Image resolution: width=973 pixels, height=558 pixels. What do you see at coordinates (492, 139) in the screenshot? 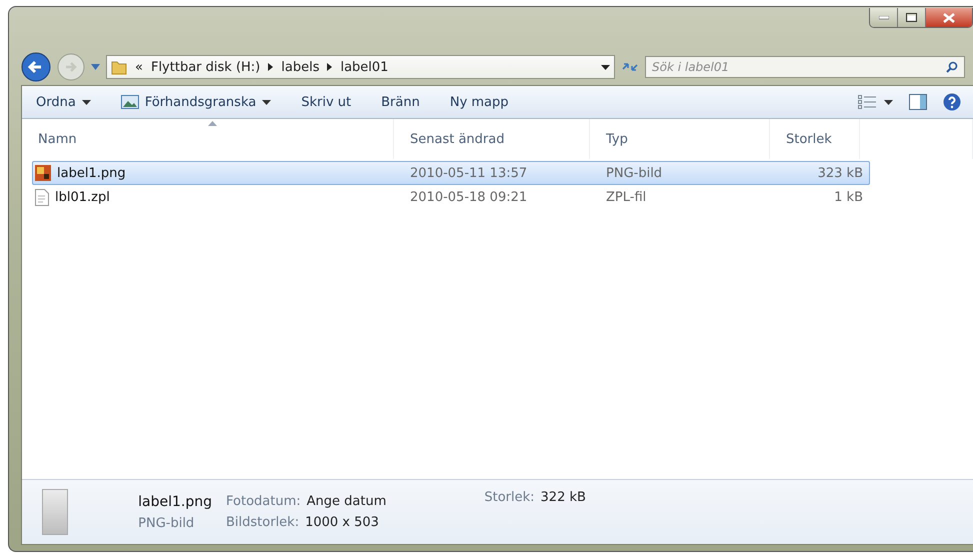
I see `column-header: Senast ändrad` at bounding box center [492, 139].